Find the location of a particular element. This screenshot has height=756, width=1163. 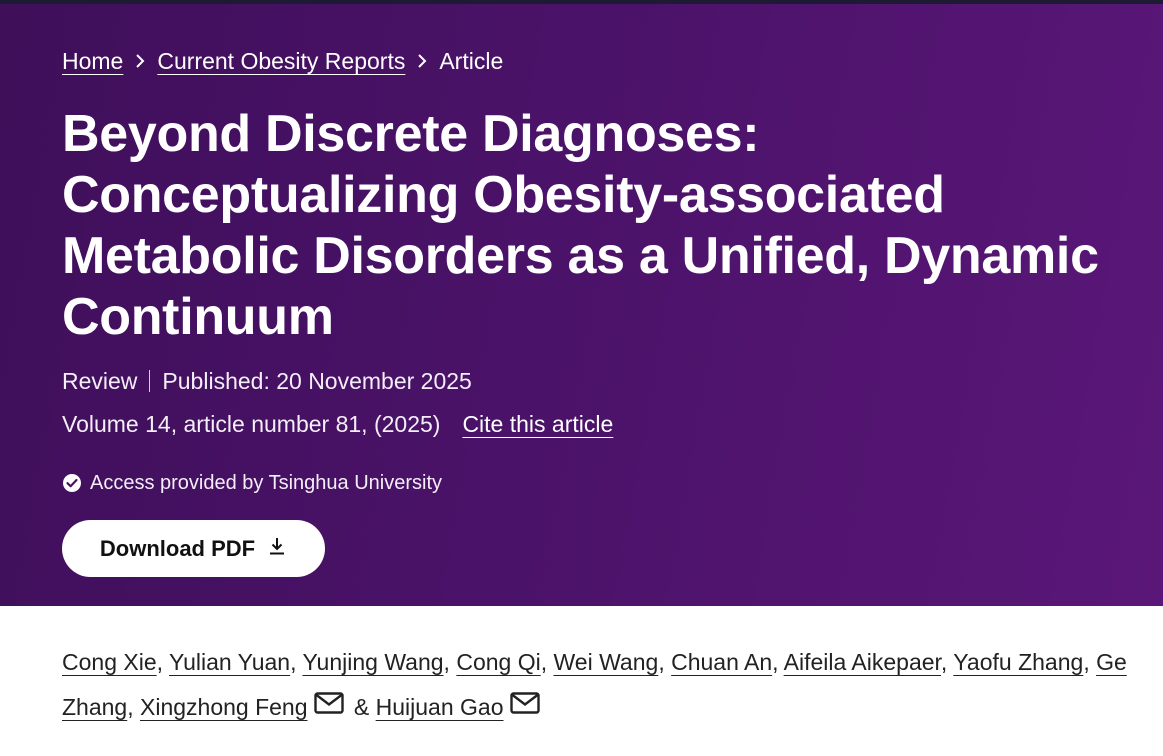

author-link: Chuan An is located at coordinates (721, 662).